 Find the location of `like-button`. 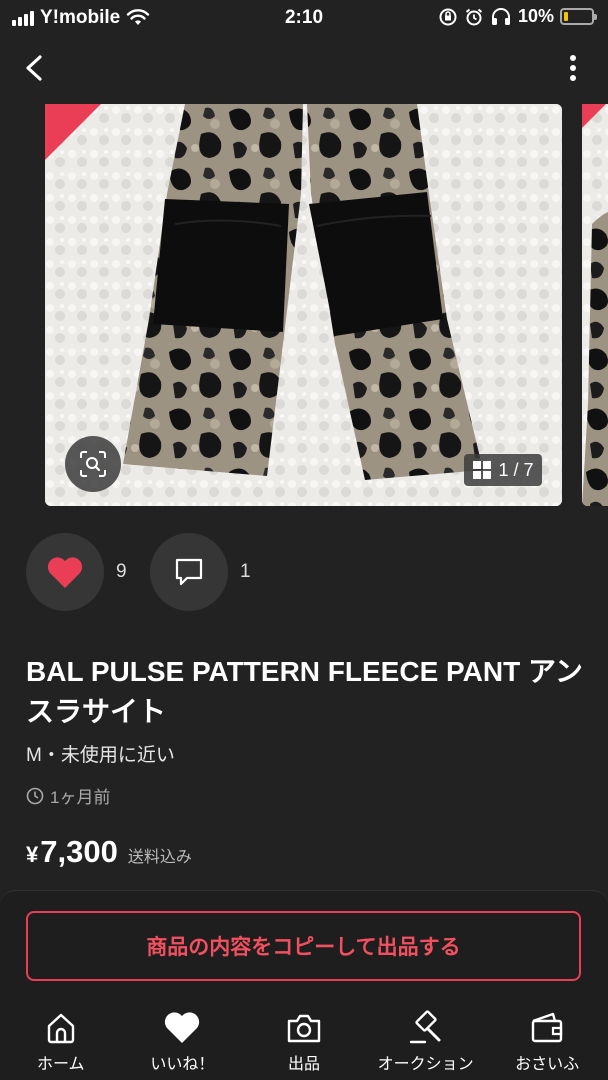

like-button is located at coordinates (65, 572).